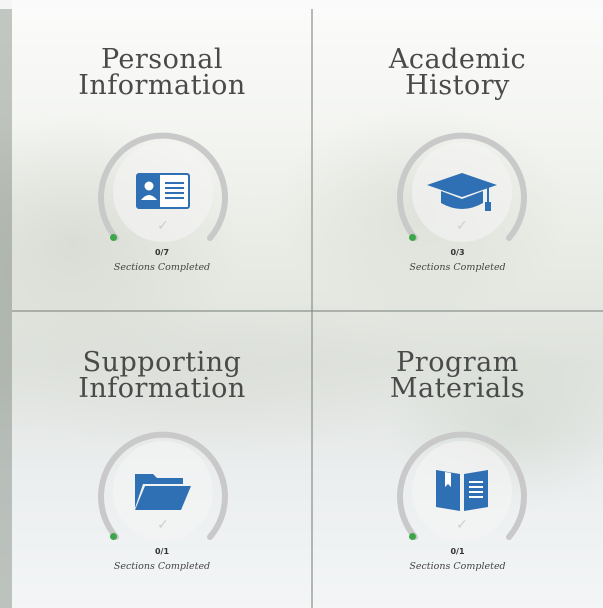  I want to click on graduation-cap-icon, so click(462, 195).